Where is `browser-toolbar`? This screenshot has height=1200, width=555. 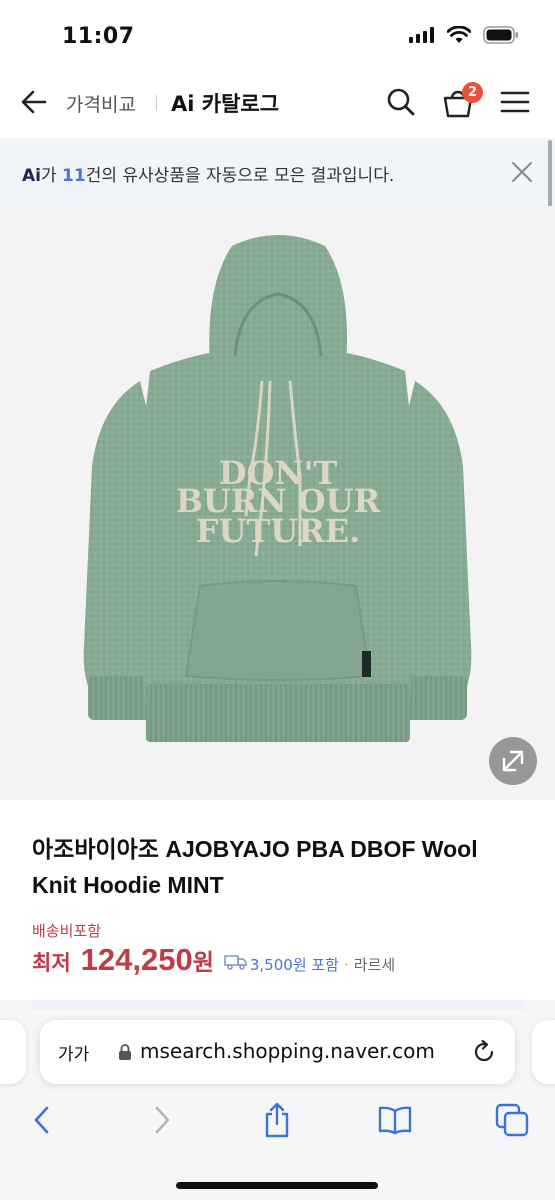
browser-toolbar is located at coordinates (277, 1122).